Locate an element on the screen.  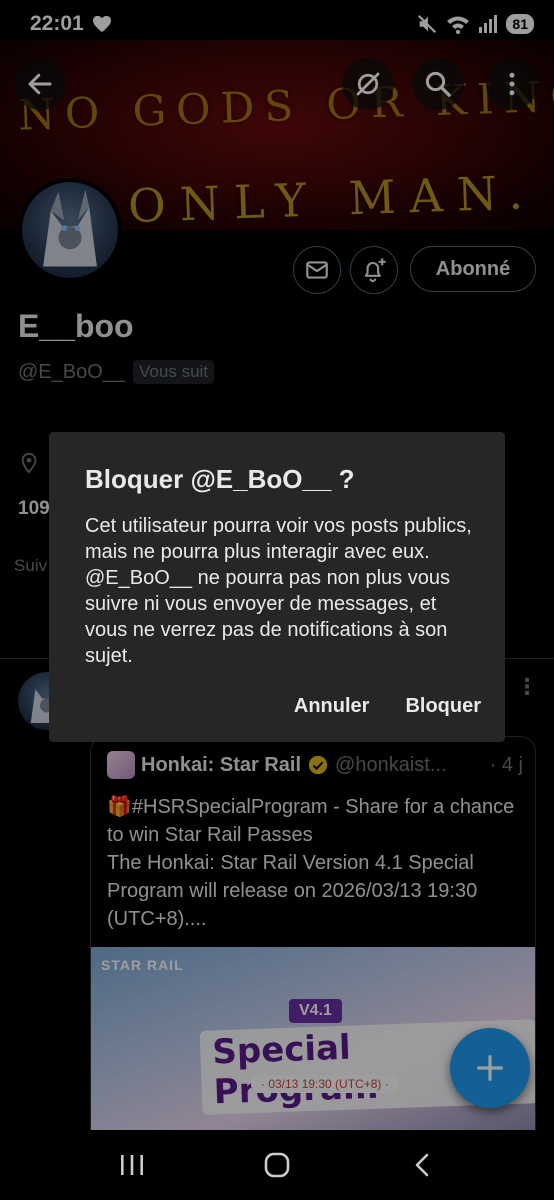
system-navigation-bar is located at coordinates (277, 1165).